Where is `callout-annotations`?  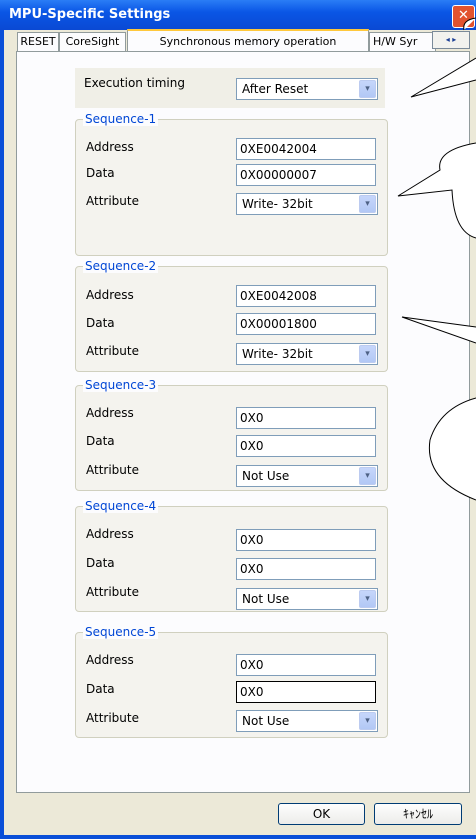 callout-annotations is located at coordinates (436, 259).